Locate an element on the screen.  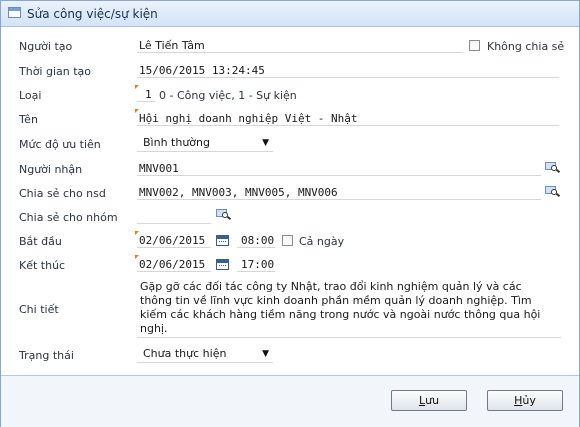
type-field-line is located at coordinates (146, 101).